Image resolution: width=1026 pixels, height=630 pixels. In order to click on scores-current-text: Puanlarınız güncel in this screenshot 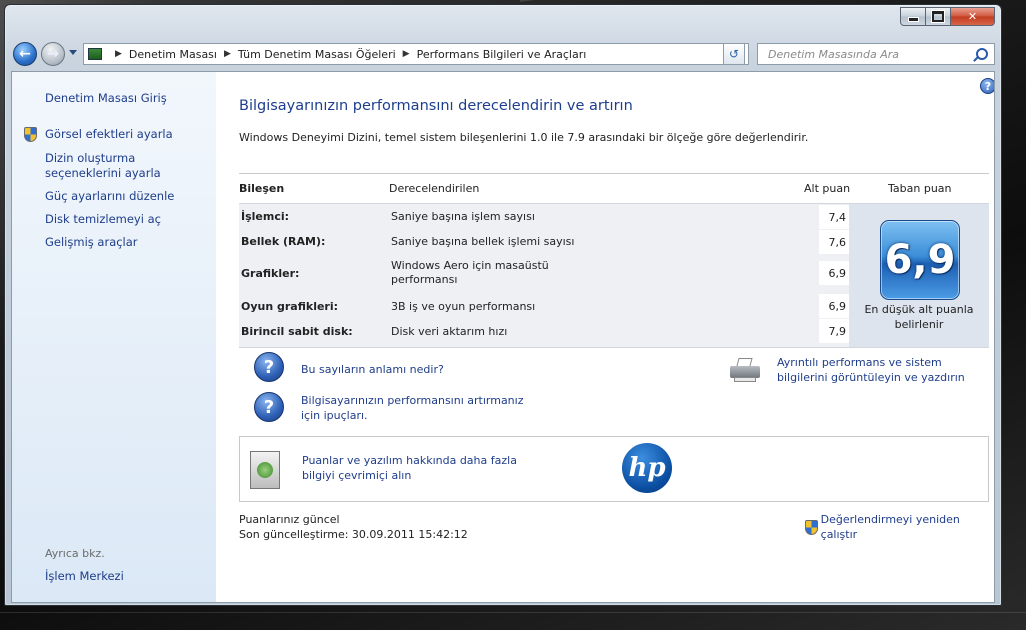, I will do `click(289, 519)`.